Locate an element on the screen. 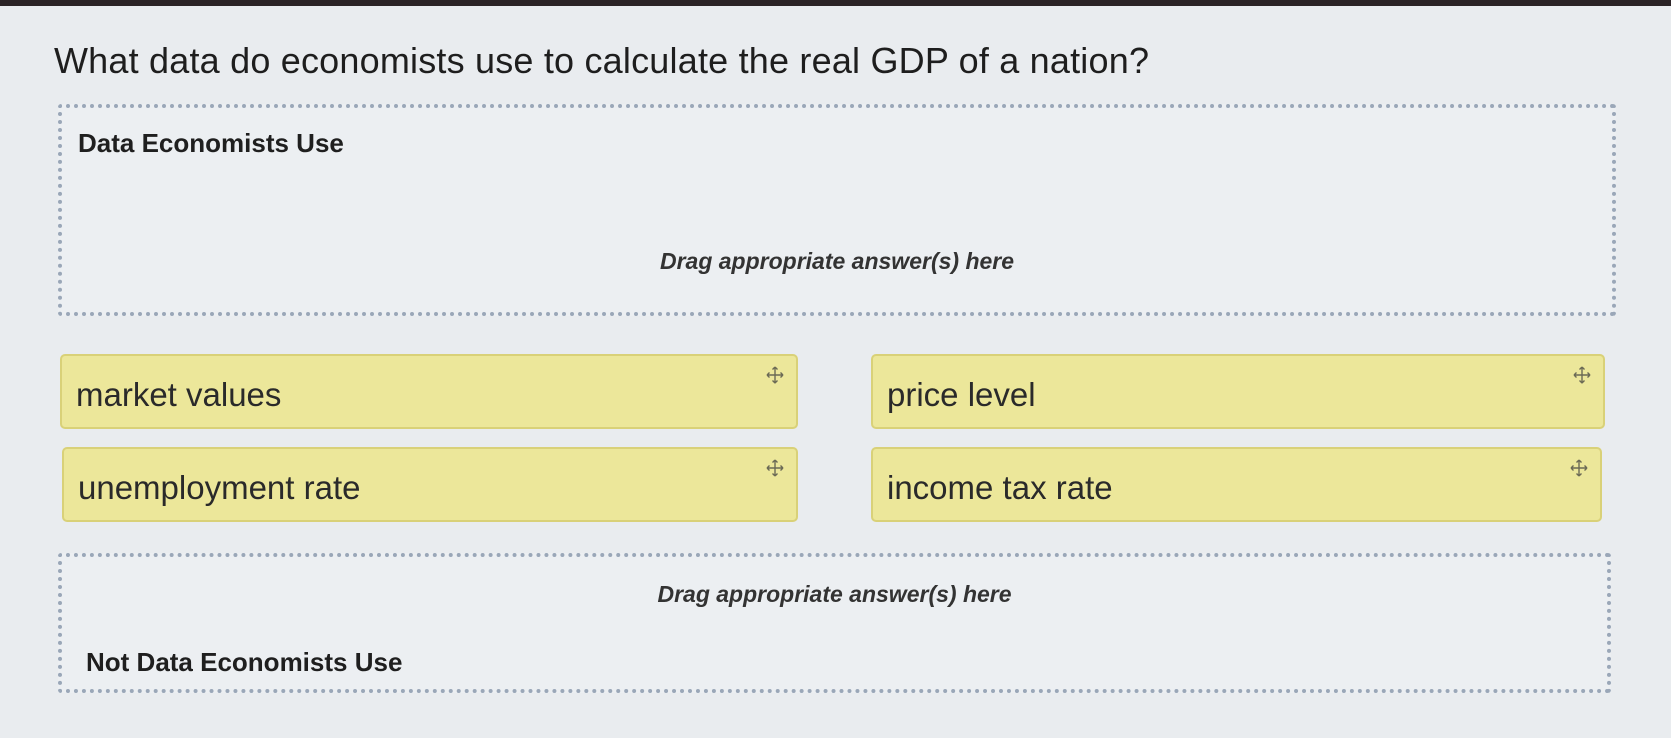 Image resolution: width=1671 pixels, height=738 pixels. answer-chip-label: market values is located at coordinates (179, 394).